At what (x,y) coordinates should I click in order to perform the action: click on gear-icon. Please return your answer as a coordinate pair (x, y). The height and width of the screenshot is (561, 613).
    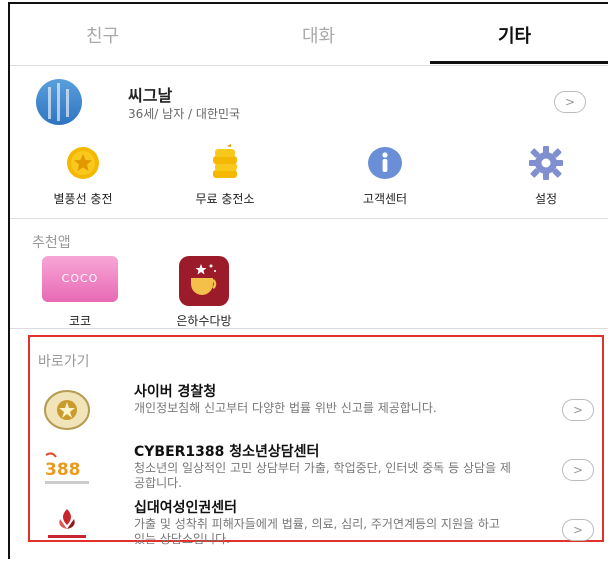
    Looking at the image, I should click on (546, 163).